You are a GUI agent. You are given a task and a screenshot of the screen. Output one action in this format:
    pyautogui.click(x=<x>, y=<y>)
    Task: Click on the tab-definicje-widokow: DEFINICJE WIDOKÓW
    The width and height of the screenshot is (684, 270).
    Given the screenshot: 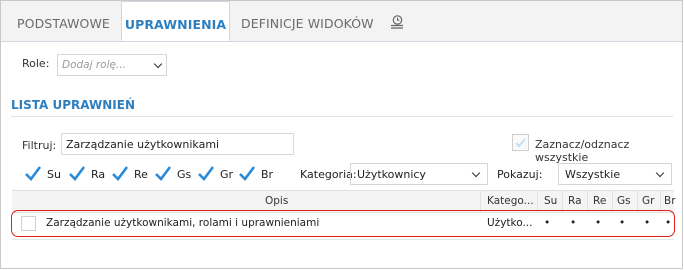 What is the action you would take?
    pyautogui.click(x=307, y=21)
    